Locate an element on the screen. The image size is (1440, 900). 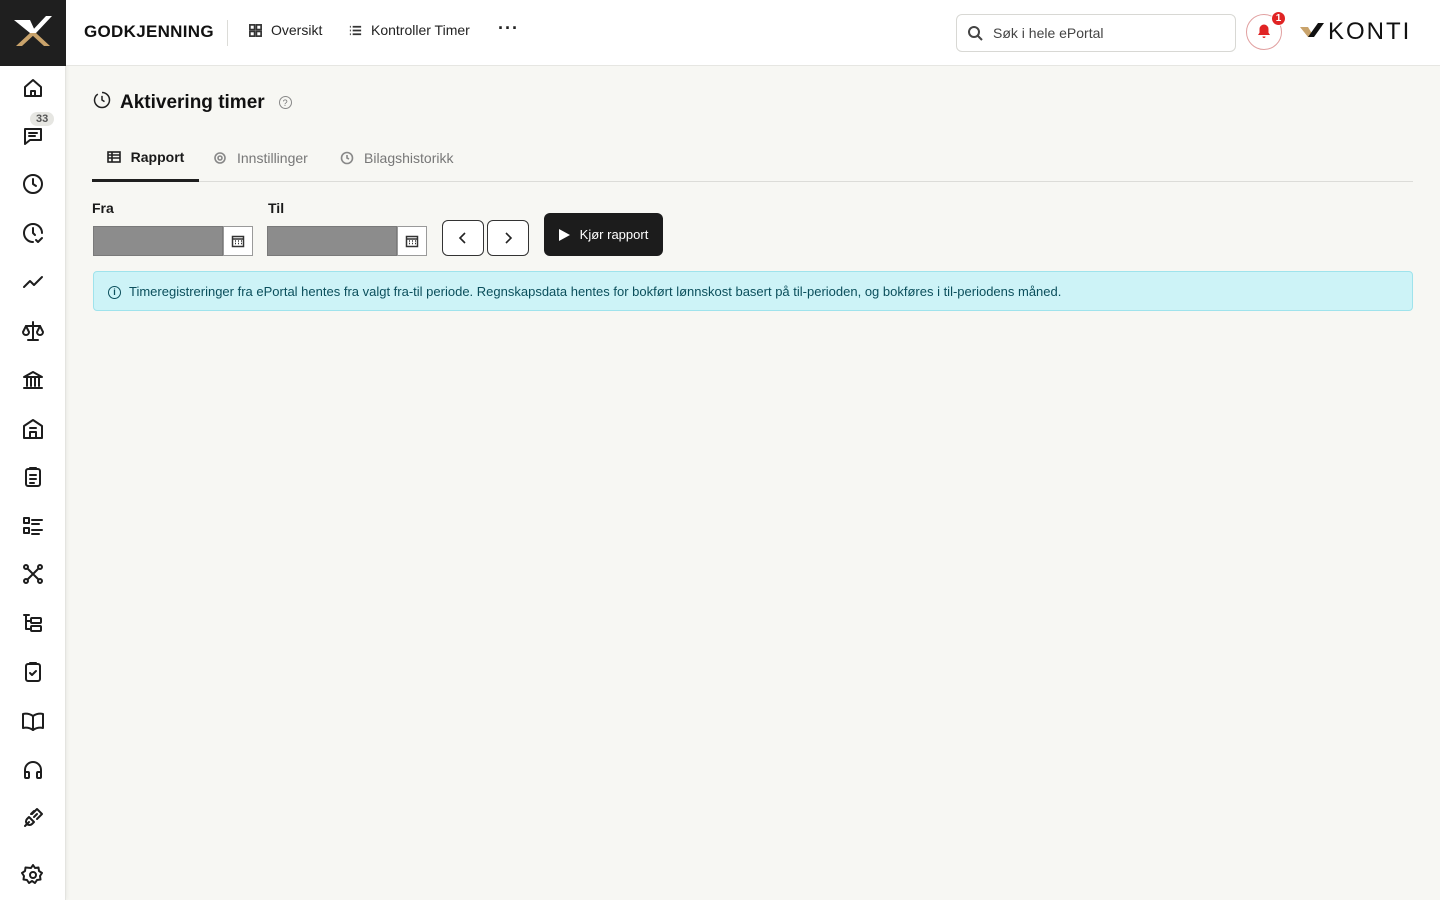
tab-bar: Rapport Innstillinger Bilagshistorikk is located at coordinates (752, 158).